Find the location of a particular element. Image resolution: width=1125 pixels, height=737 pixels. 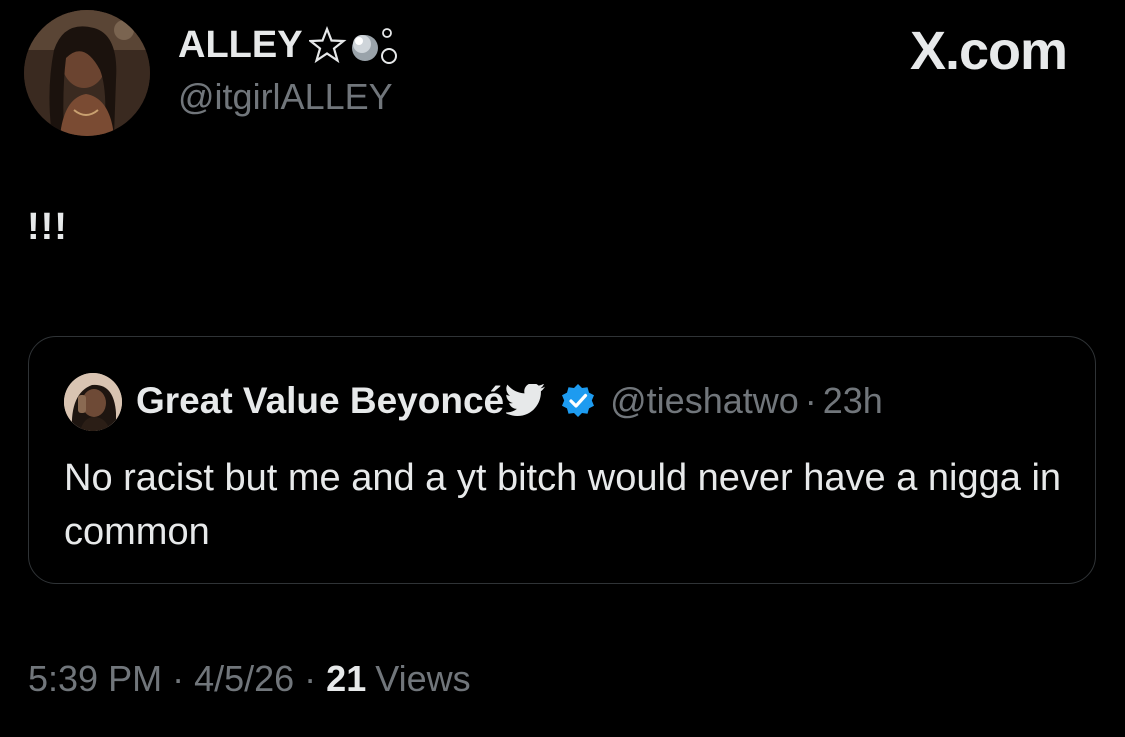

author-avatar-image is located at coordinates (87, 73).